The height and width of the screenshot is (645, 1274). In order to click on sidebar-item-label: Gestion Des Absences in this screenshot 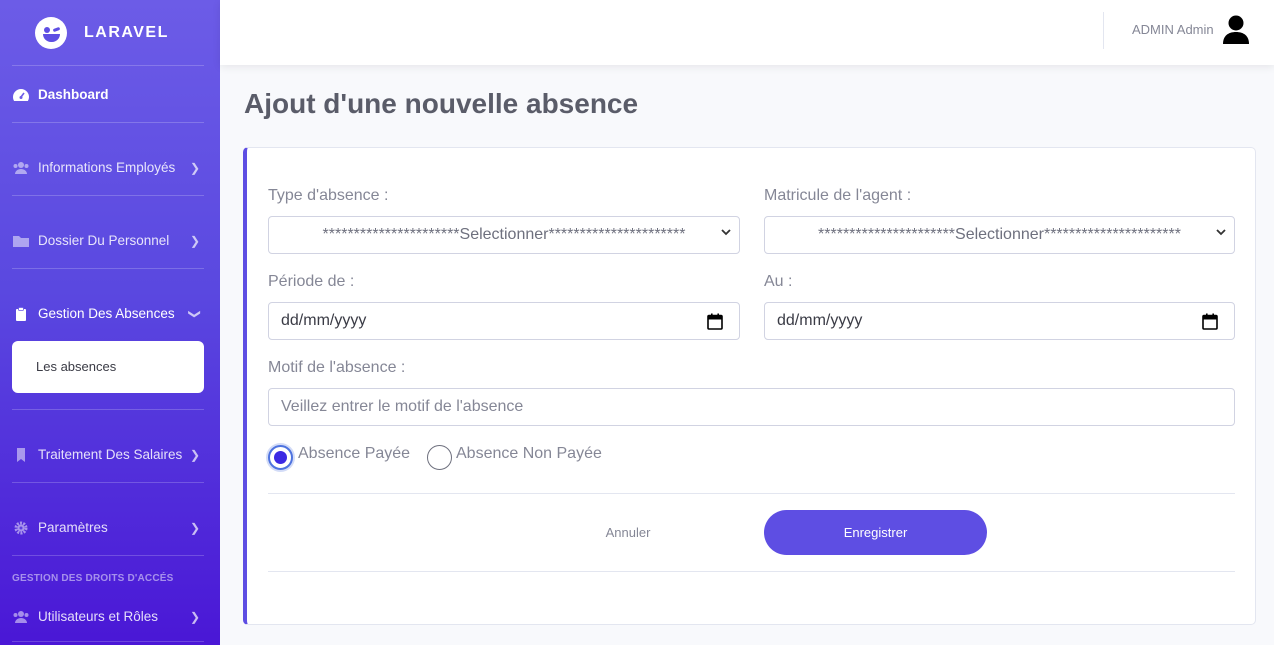, I will do `click(106, 313)`.